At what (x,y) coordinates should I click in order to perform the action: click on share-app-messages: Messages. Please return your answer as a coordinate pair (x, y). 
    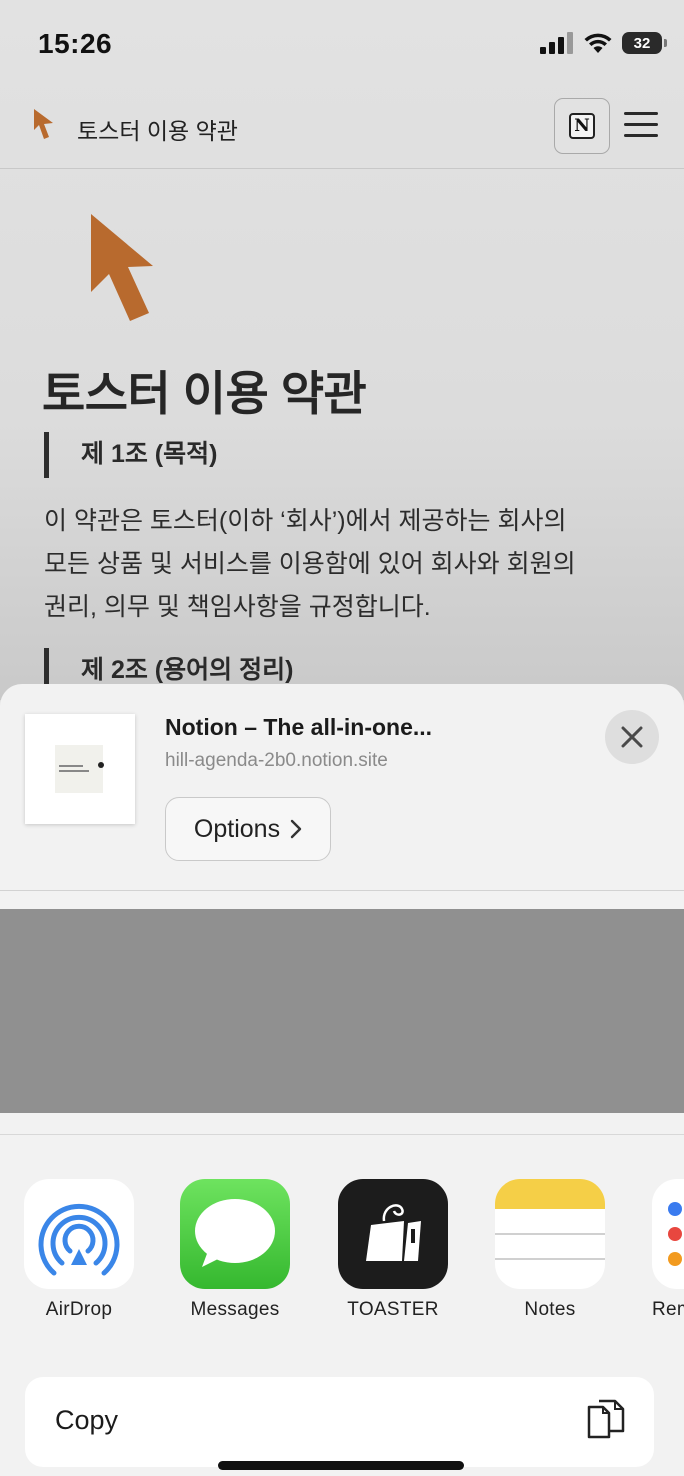
    Looking at the image, I should click on (235, 1250).